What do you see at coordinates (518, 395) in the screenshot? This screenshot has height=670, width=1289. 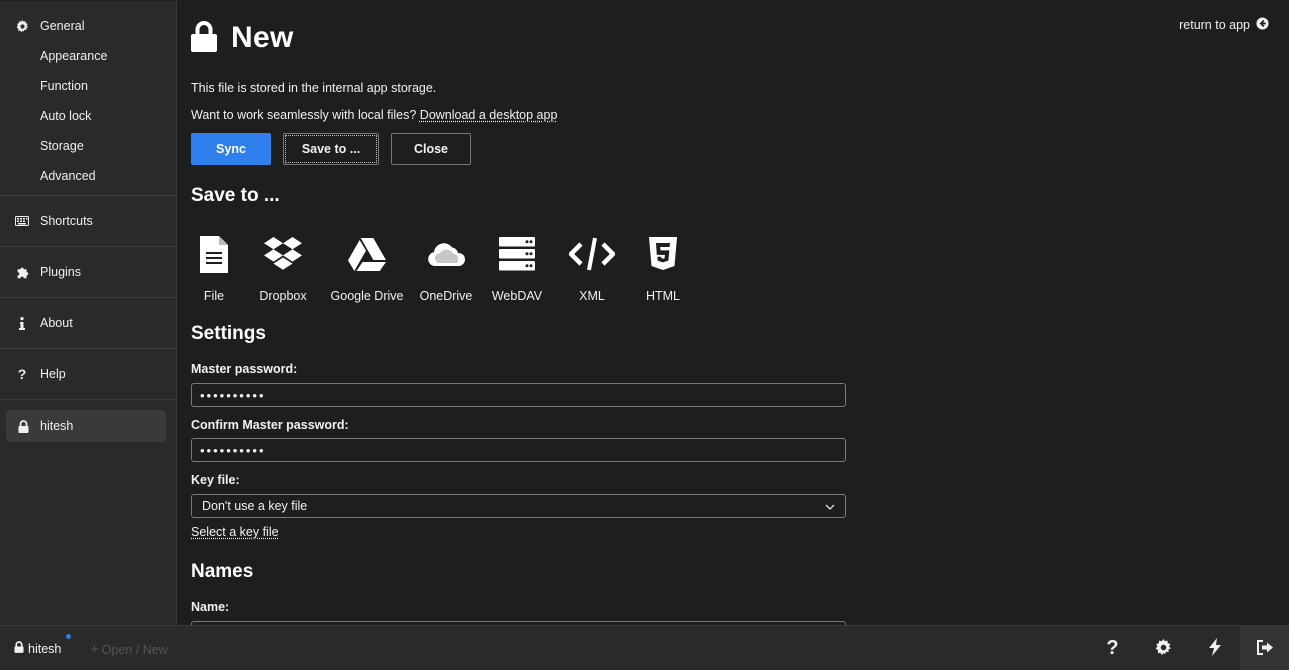 I see `master-password-field: ••••••••••` at bounding box center [518, 395].